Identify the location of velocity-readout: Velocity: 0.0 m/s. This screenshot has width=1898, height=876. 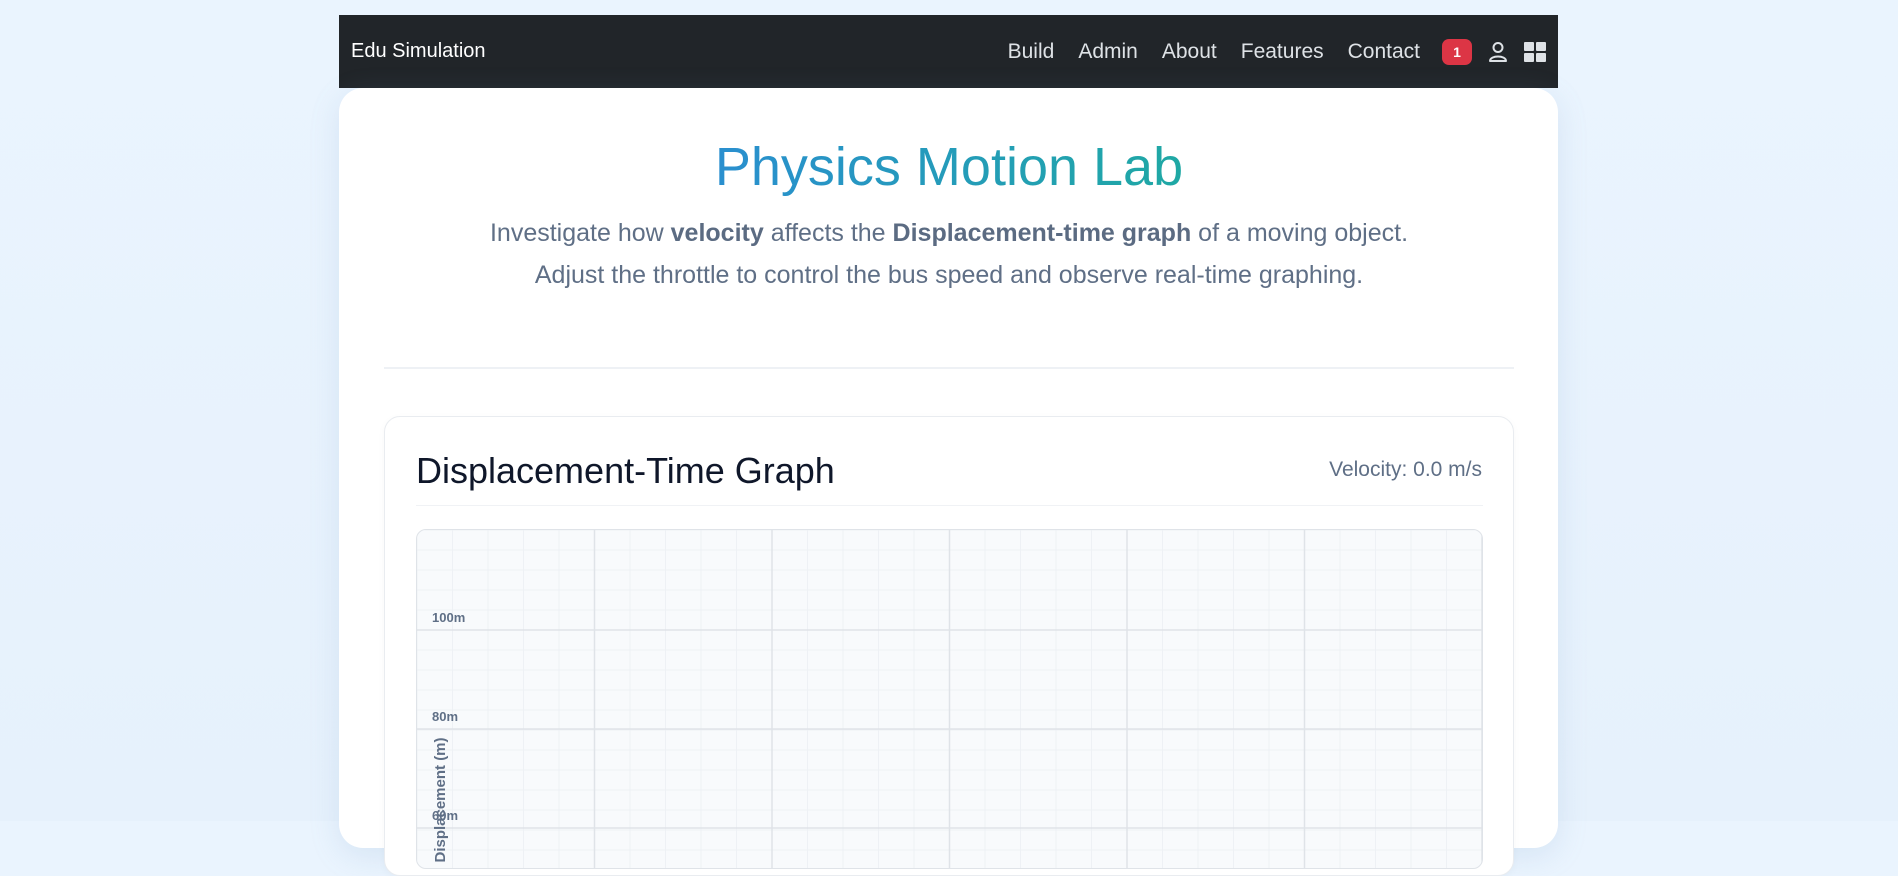
(1405, 469).